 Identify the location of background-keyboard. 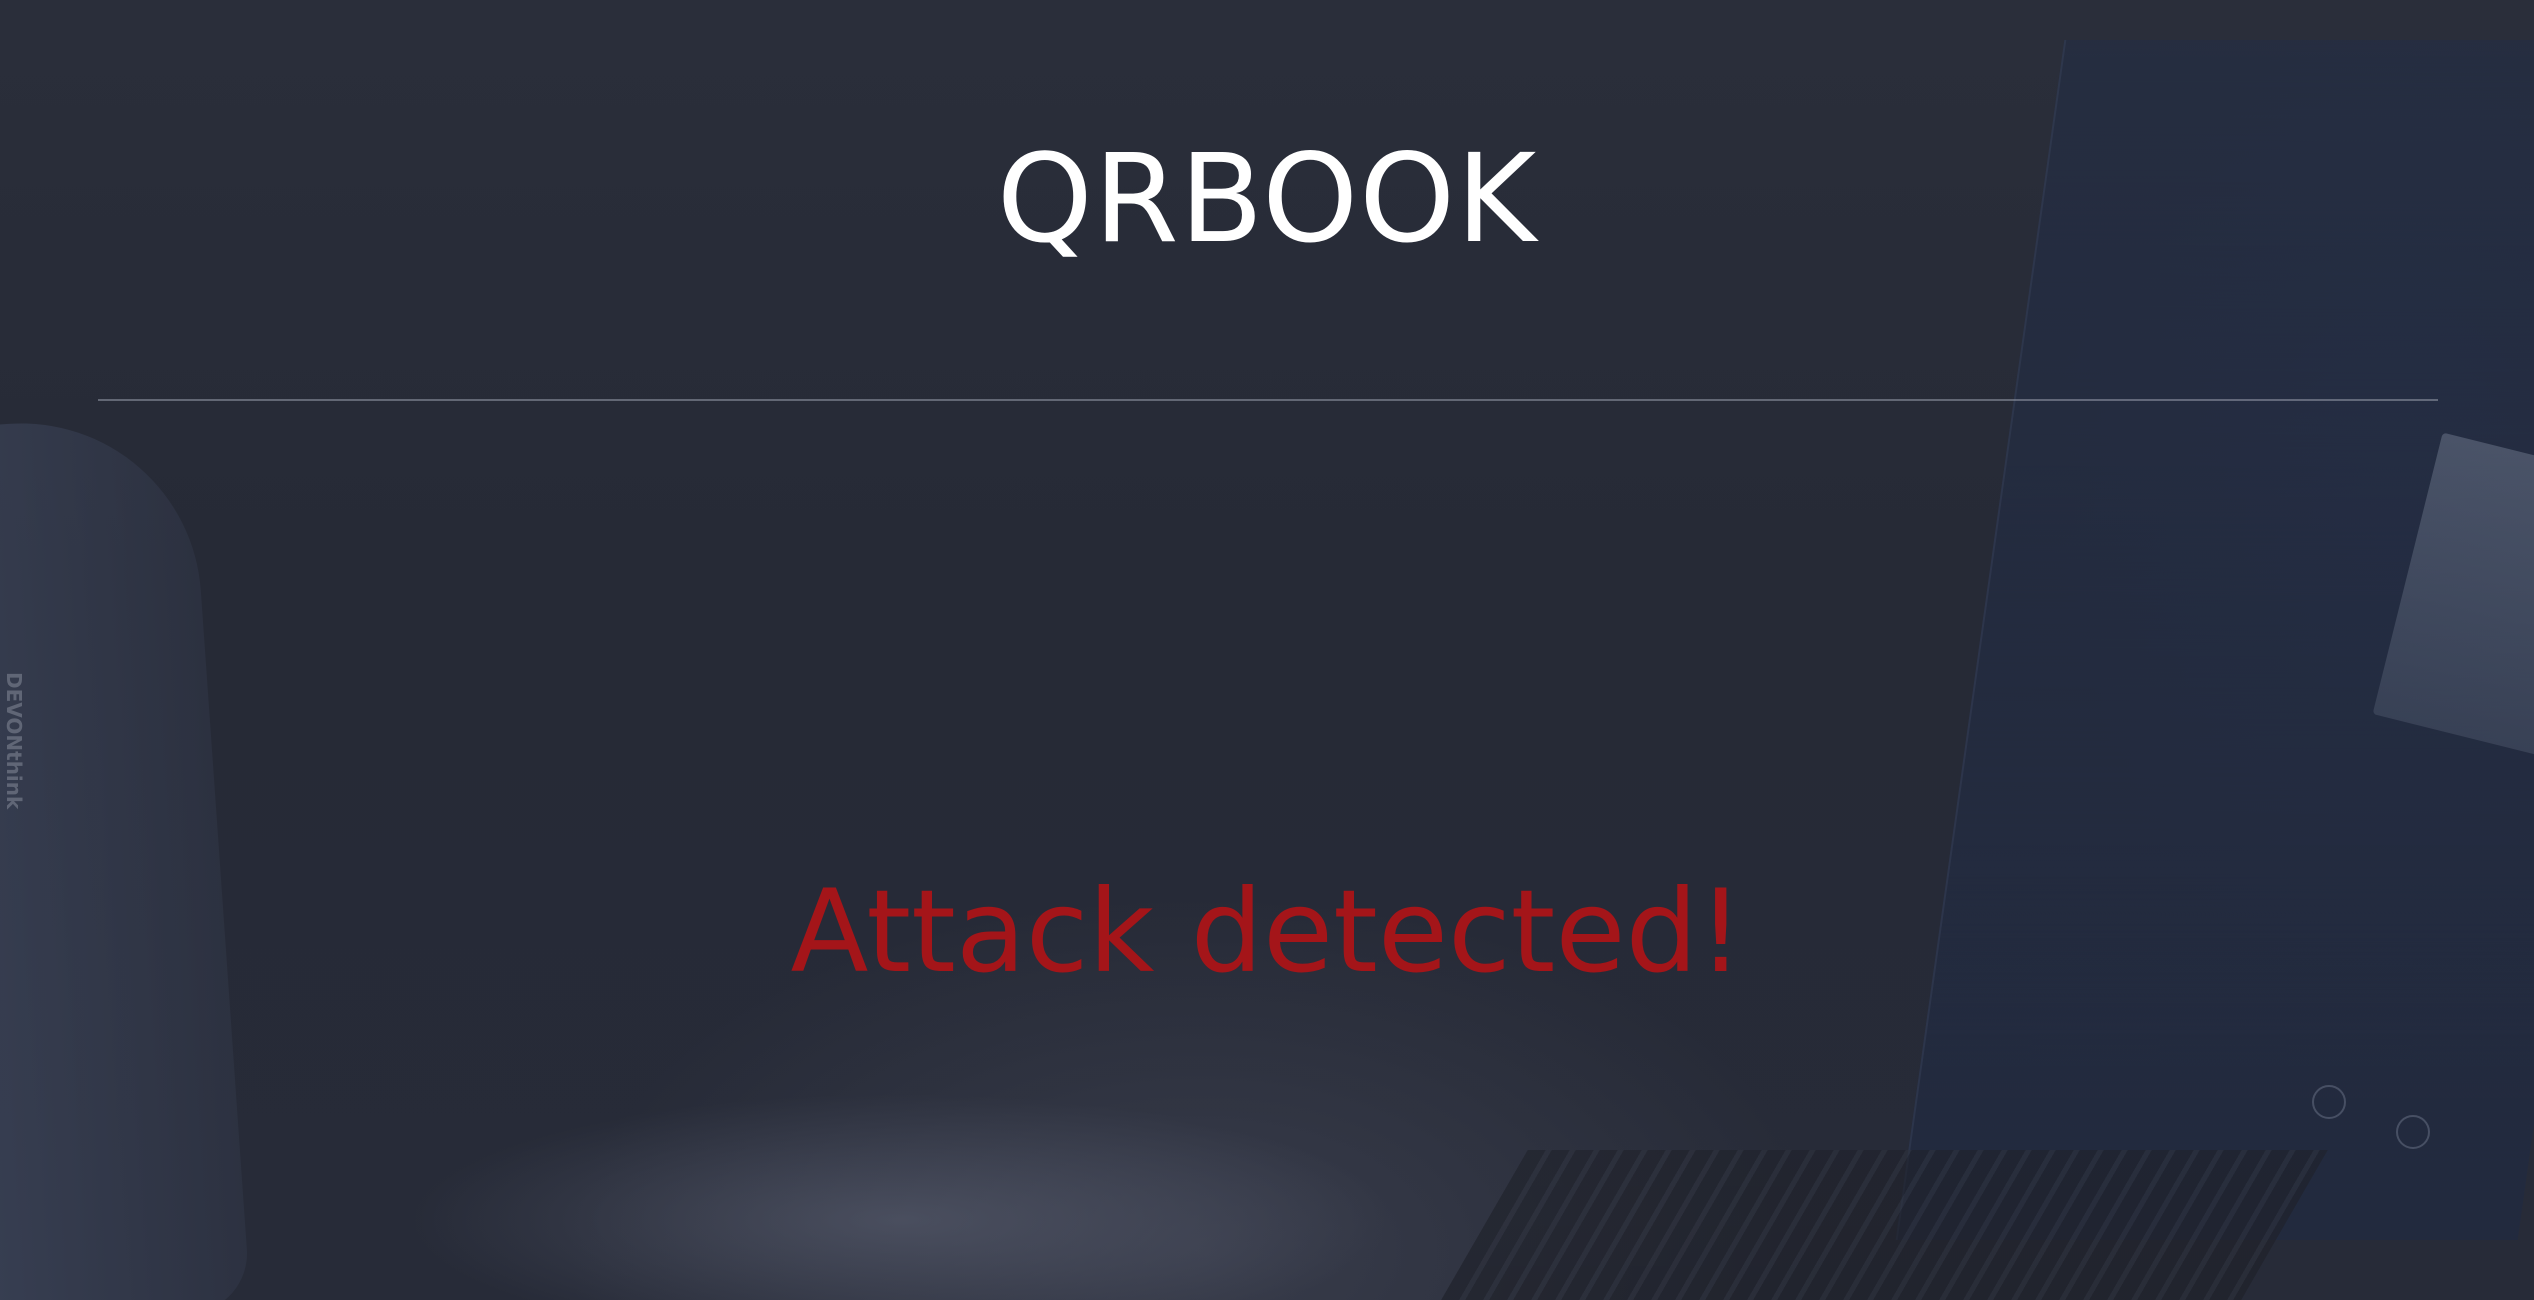
(1870, 1225).